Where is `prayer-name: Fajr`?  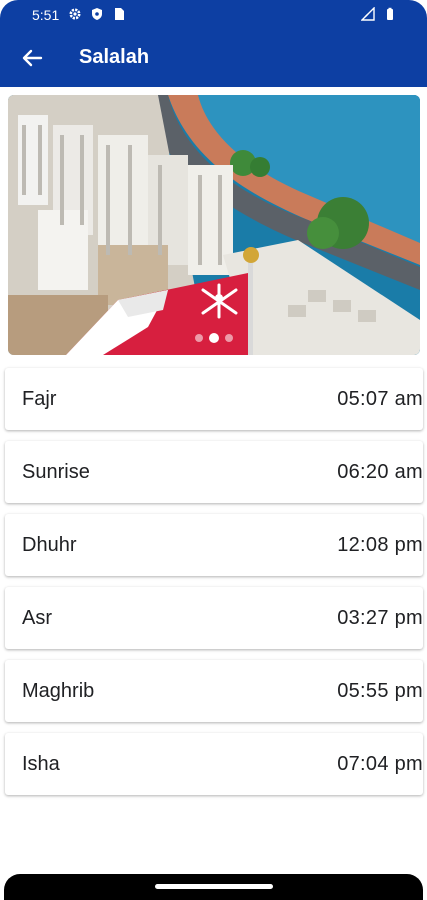 prayer-name: Fajr is located at coordinates (39, 399).